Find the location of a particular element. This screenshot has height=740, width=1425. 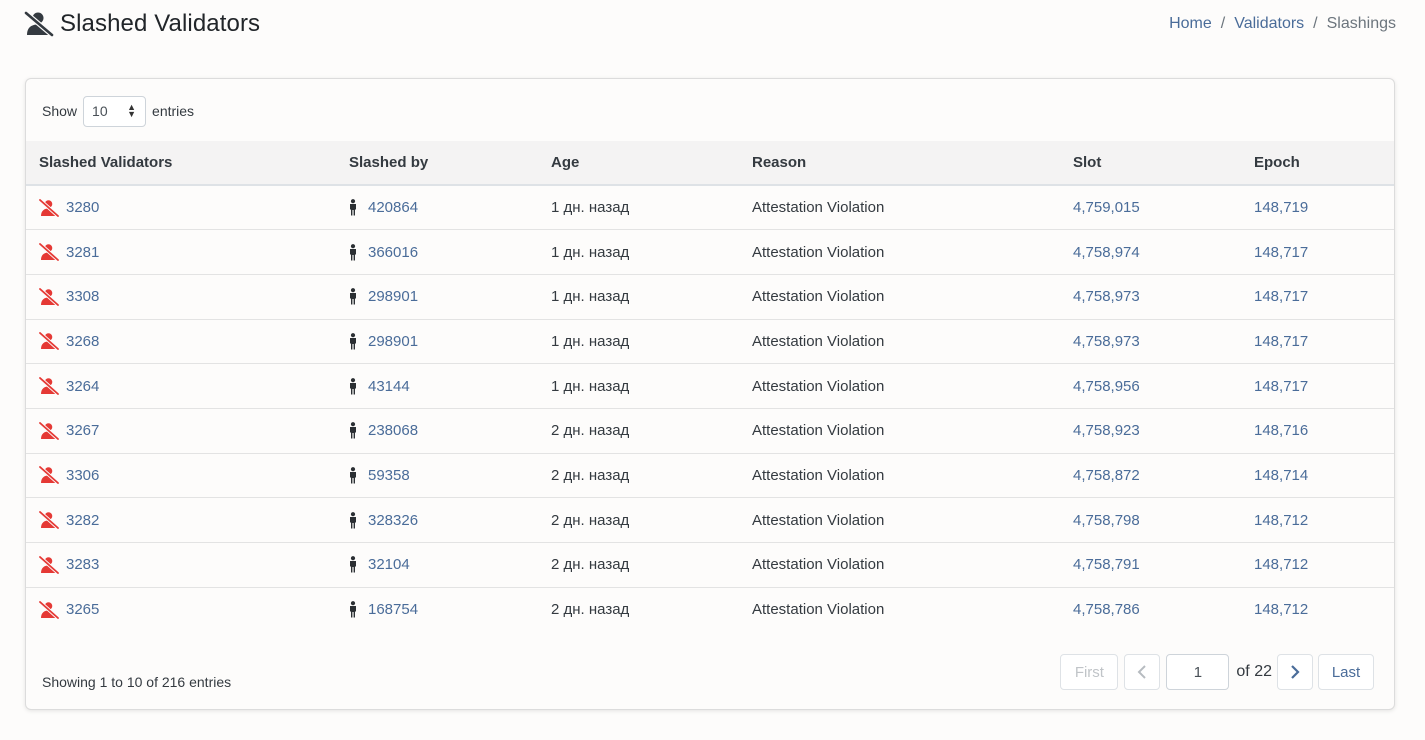

cell-slashed-validator: 3264 is located at coordinates (181, 386).